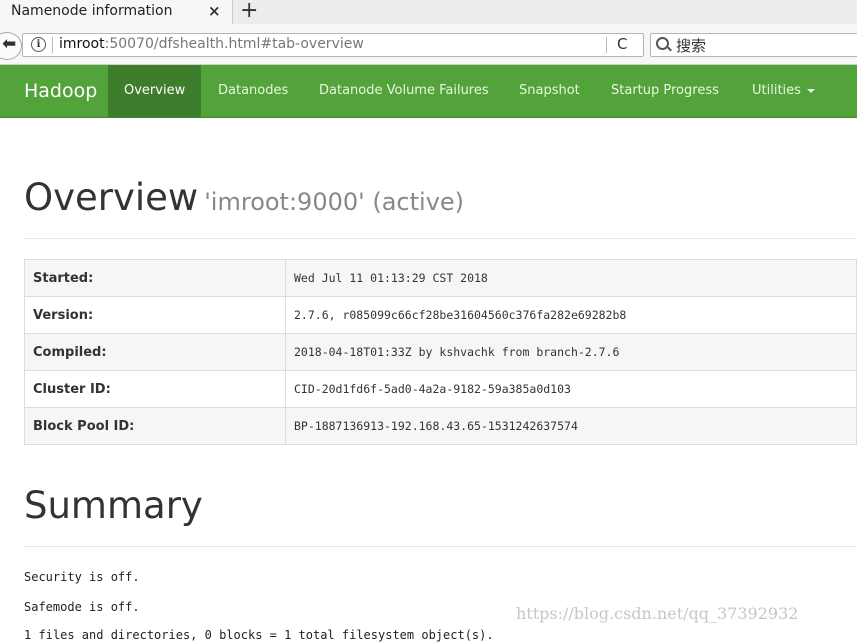 This screenshot has height=642, width=857. What do you see at coordinates (657, 613) in the screenshot?
I see `watermark-text: https://blog.csdn.net/qq_37392932` at bounding box center [657, 613].